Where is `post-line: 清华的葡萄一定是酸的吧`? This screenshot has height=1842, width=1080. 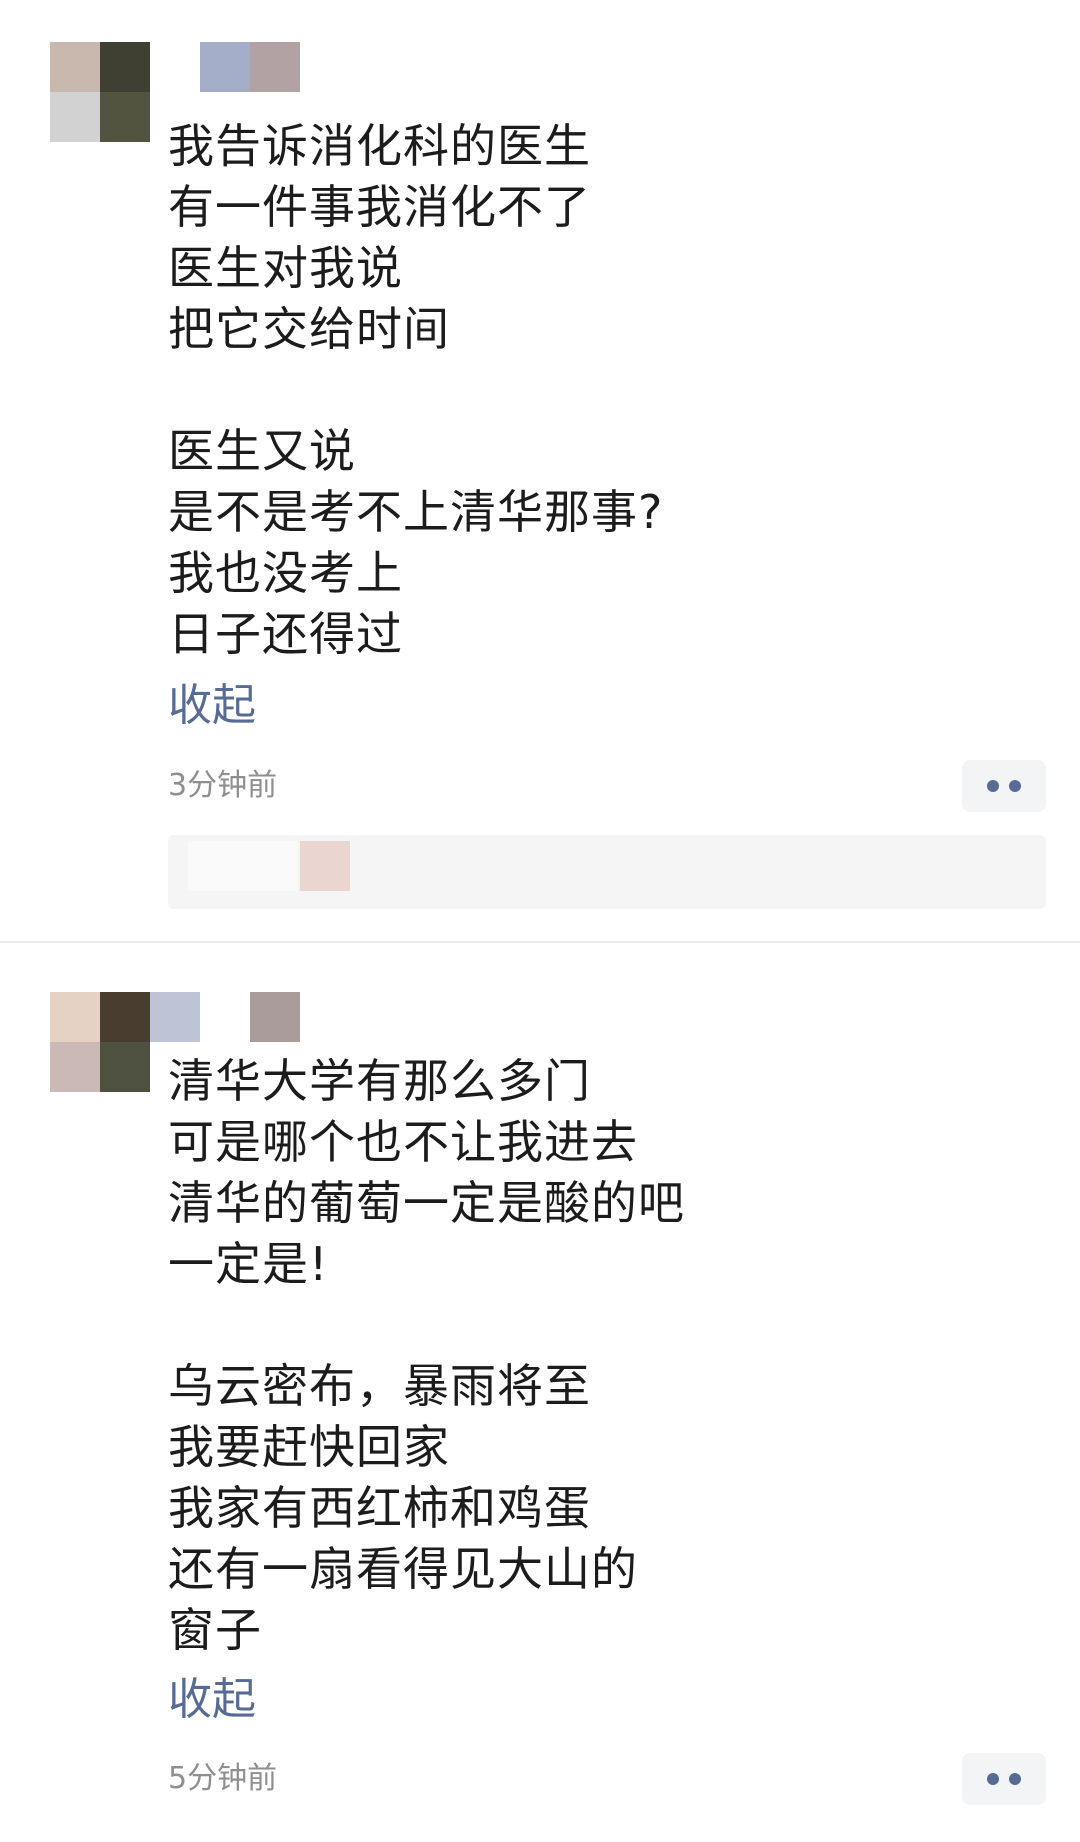
post-line: 清华的葡萄一定是酸的吧 is located at coordinates (426, 1203).